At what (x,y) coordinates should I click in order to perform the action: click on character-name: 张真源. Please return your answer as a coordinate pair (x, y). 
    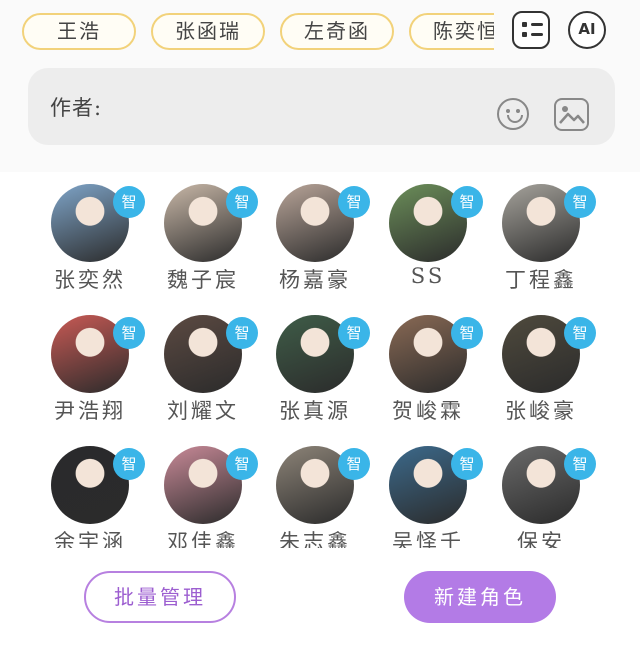
    Looking at the image, I should click on (315, 411).